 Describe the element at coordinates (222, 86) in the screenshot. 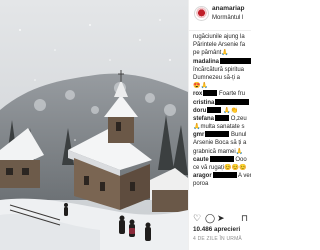

I see `comment-line: 😍🙏` at that location.